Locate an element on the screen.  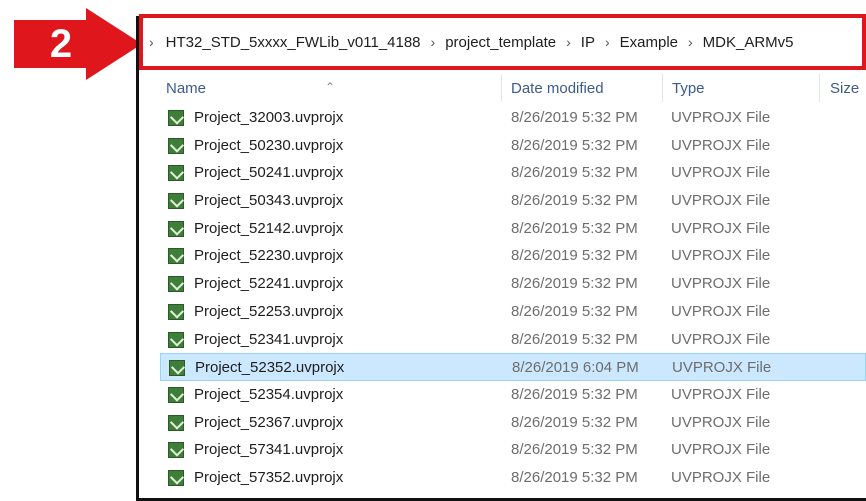
breadcrumb-item-fwlib: HT32_STD_5xxxx_FWLib_v011_4188 is located at coordinates (293, 42).